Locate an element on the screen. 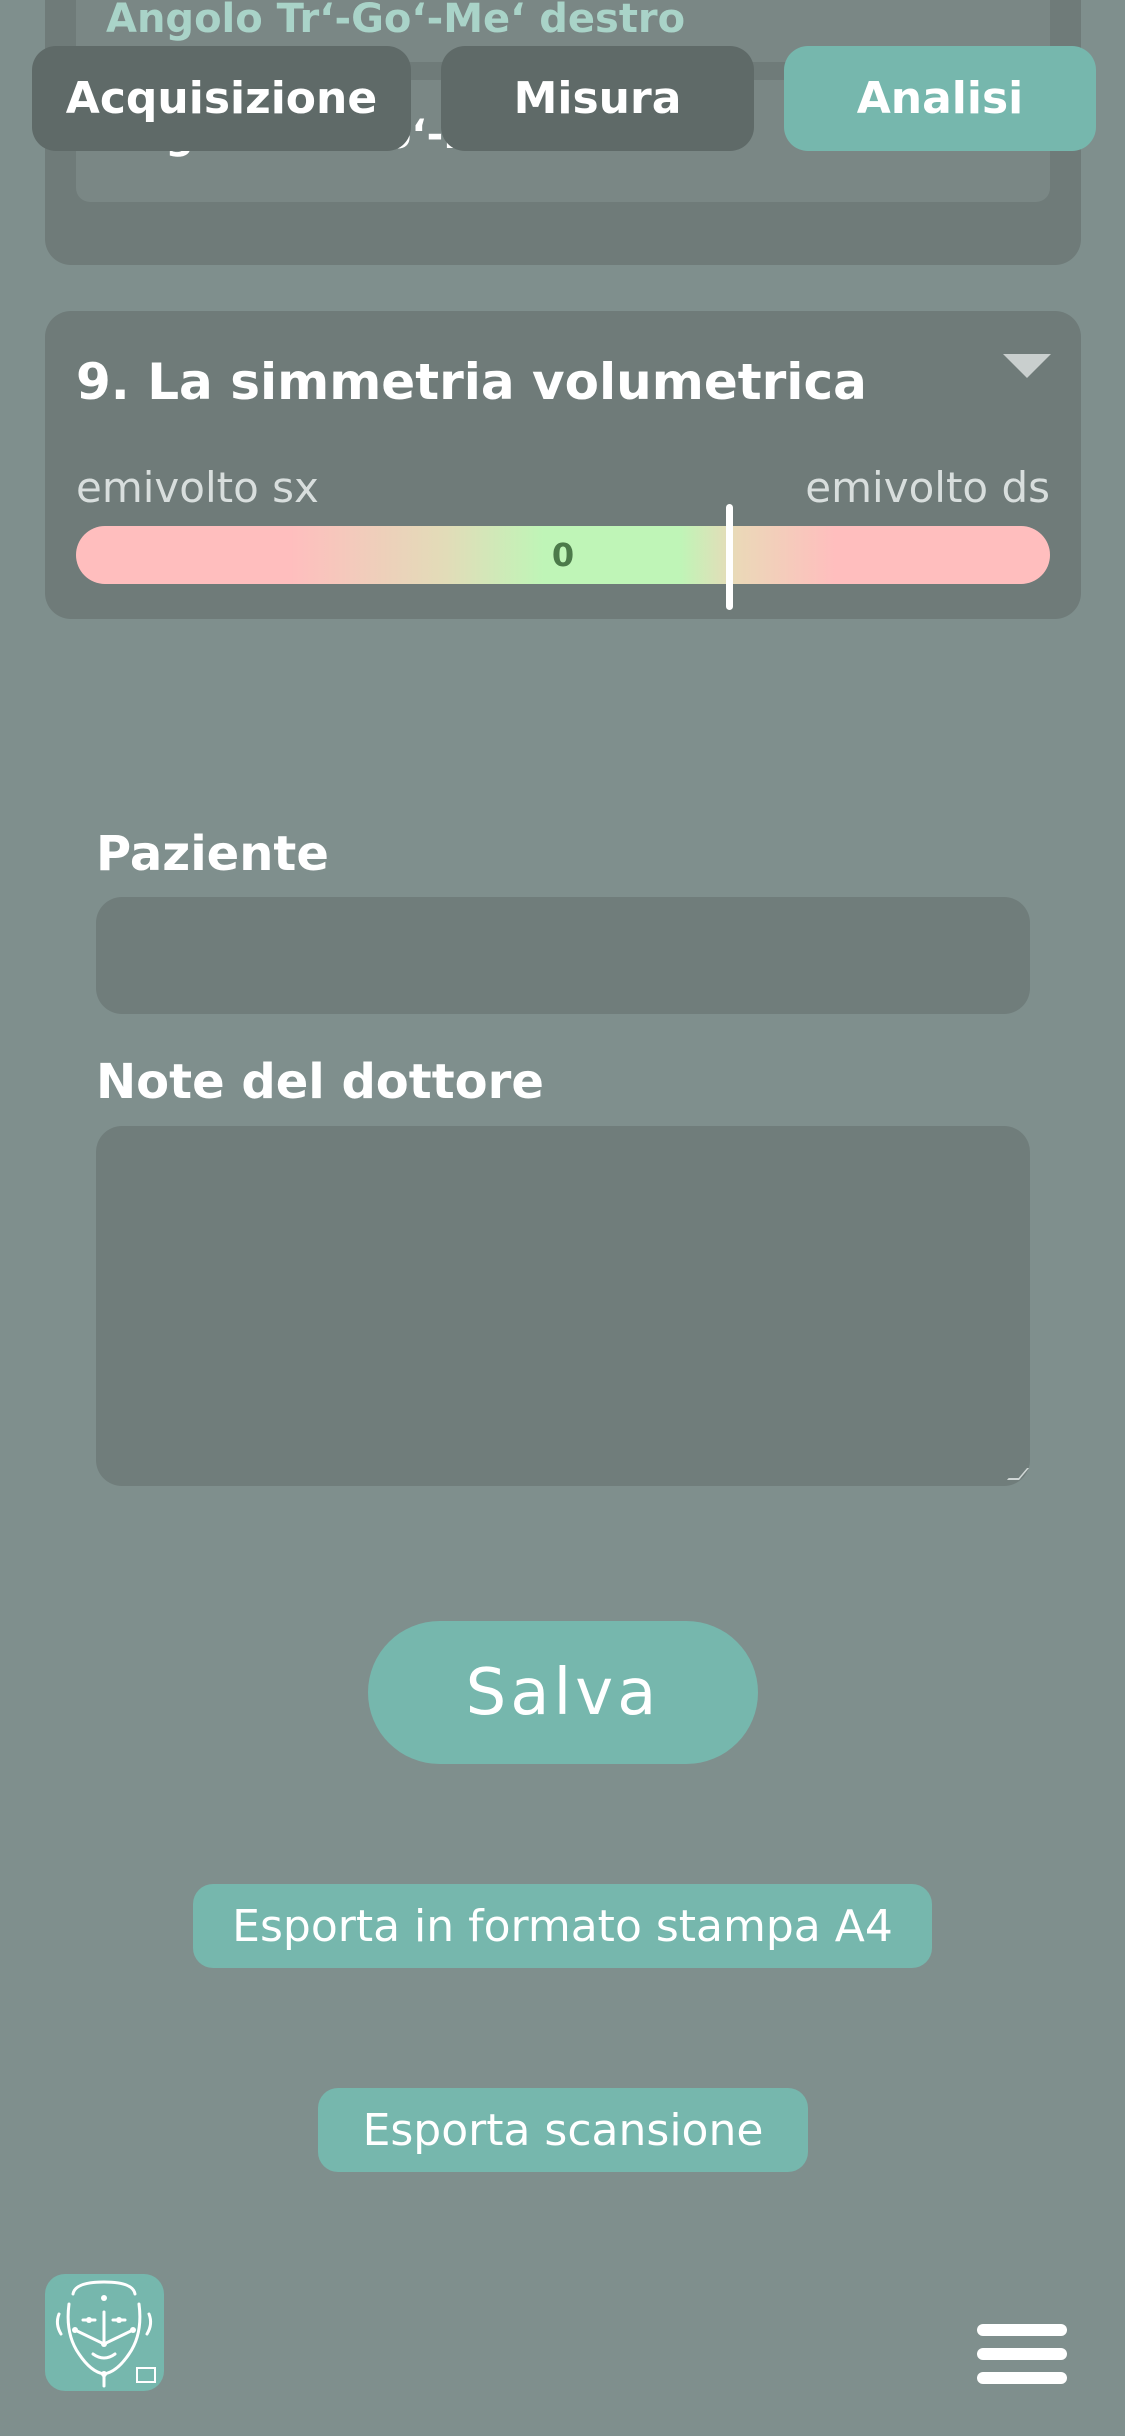 The height and width of the screenshot is (2436, 1125). face-scan-logo-icon is located at coordinates (104, 2332).